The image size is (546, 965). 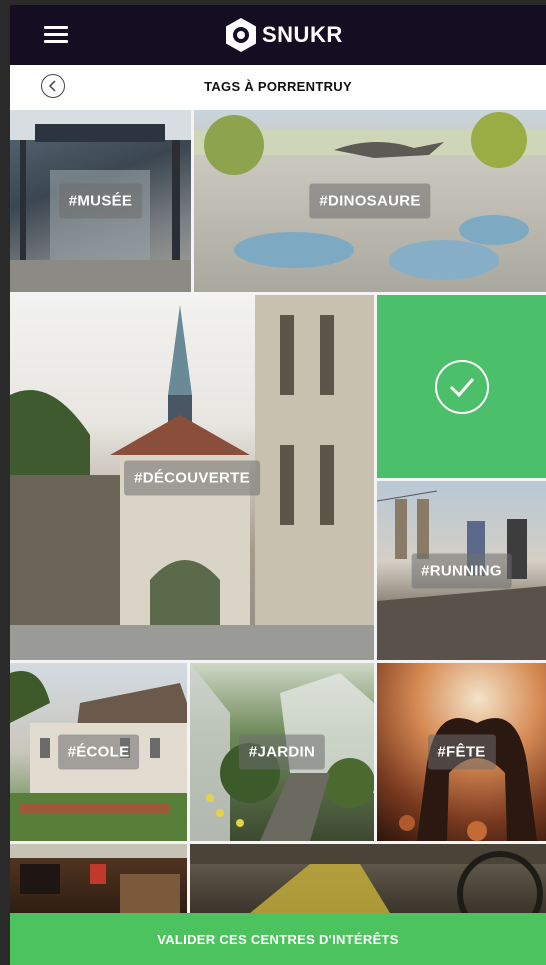 I want to click on tag-label: #MUSÉE, so click(x=100, y=201).